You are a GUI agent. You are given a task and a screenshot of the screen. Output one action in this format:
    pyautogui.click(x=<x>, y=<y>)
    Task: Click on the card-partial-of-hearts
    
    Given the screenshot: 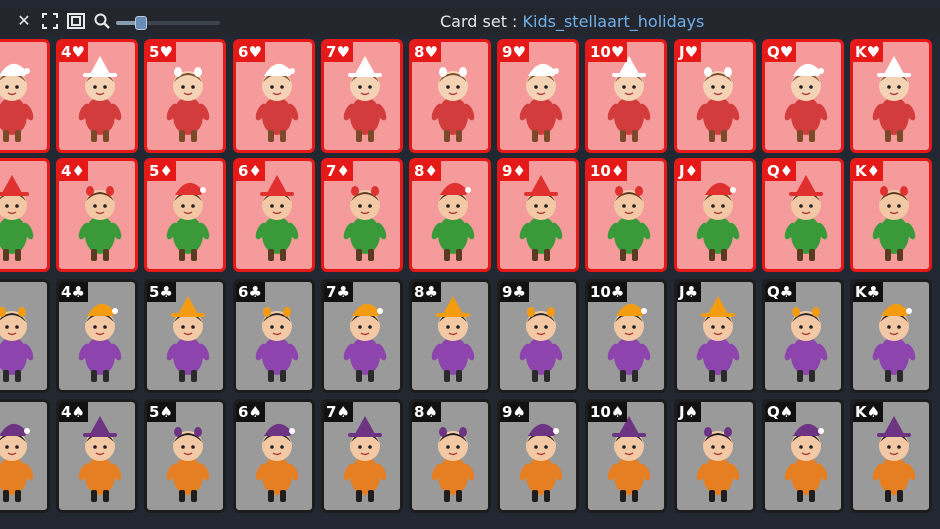 What is the action you would take?
    pyautogui.click(x=25, y=96)
    